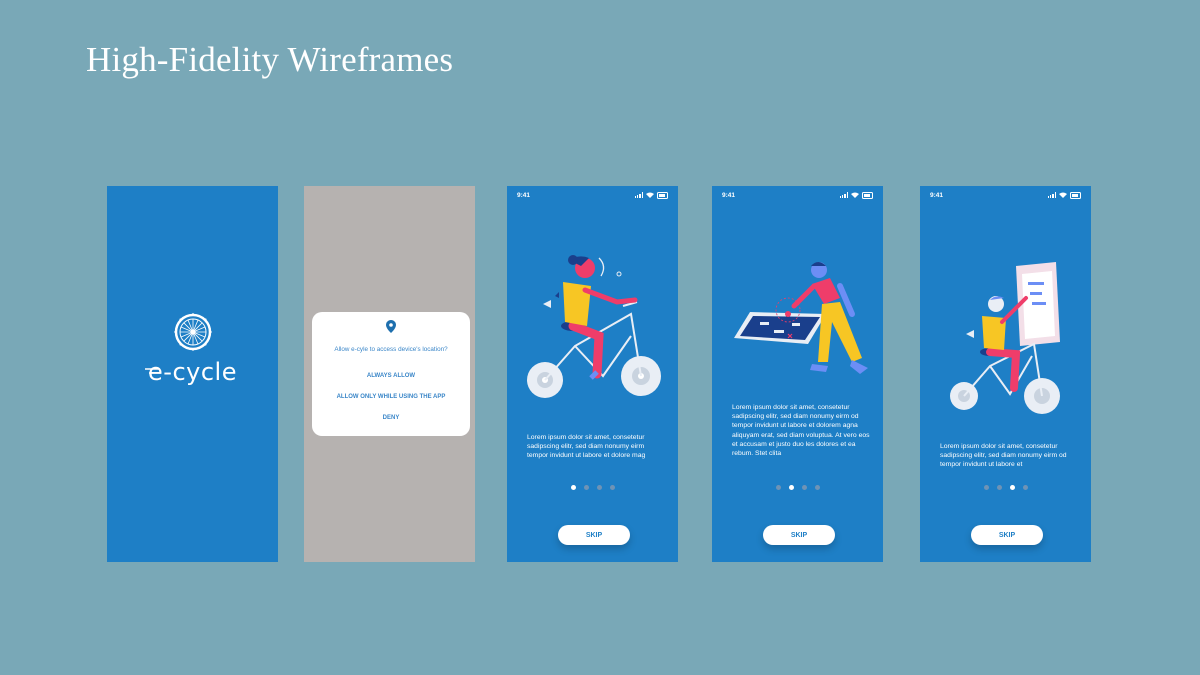  What do you see at coordinates (594, 326) in the screenshot?
I see `cyclist-illustration` at bounding box center [594, 326].